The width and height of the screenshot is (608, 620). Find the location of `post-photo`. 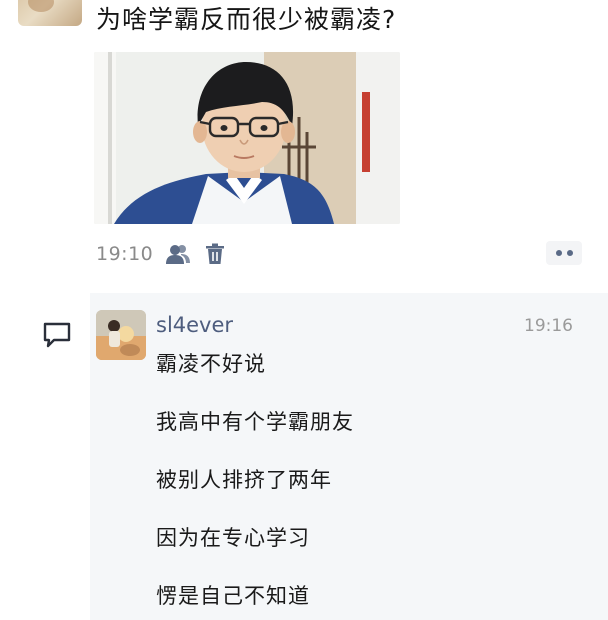

post-photo is located at coordinates (247, 138).